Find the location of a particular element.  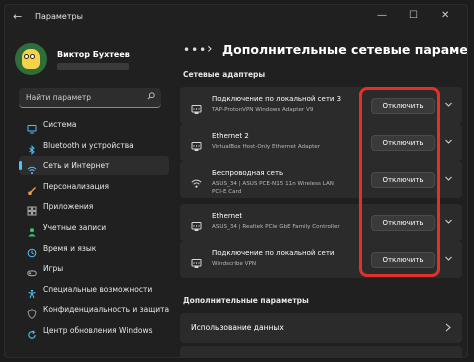

sidebar-item-6: Время и язык is located at coordinates (94, 248).